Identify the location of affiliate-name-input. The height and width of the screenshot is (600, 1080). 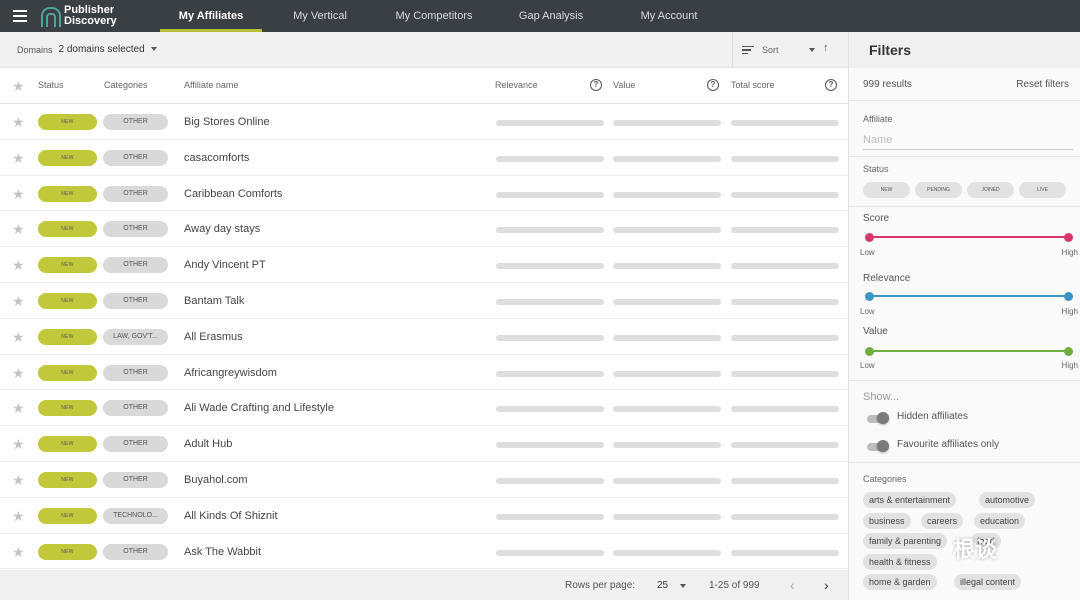
(968, 140).